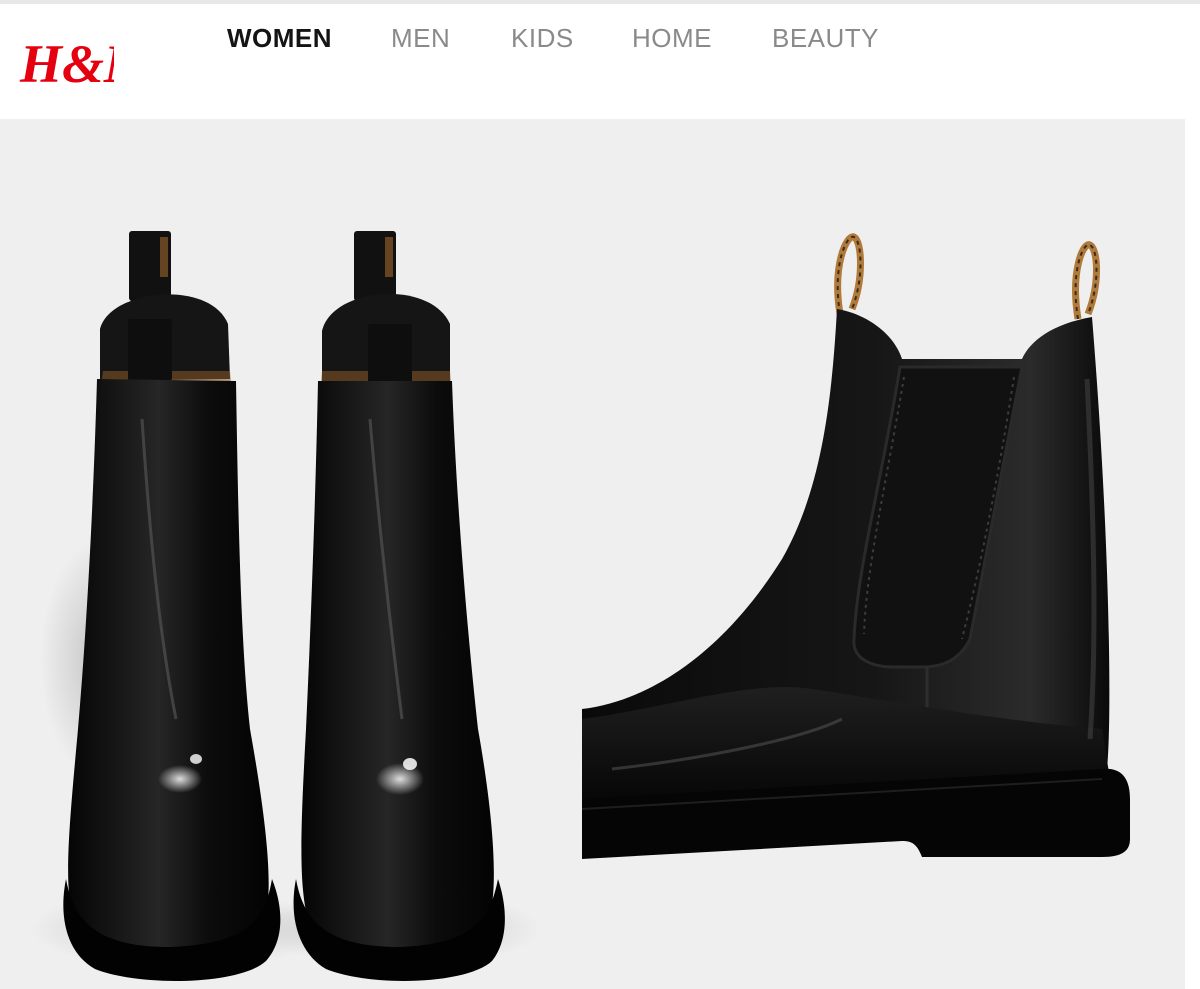 This screenshot has width=1200, height=989. Describe the element at coordinates (172, 606) in the screenshot. I see `left-boot-shape` at that location.